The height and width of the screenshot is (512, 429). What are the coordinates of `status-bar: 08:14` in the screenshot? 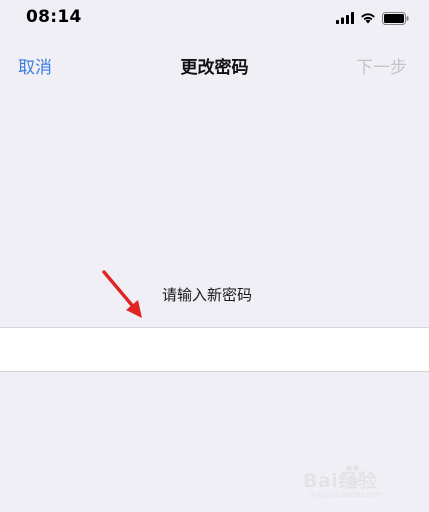 It's located at (214, 18).